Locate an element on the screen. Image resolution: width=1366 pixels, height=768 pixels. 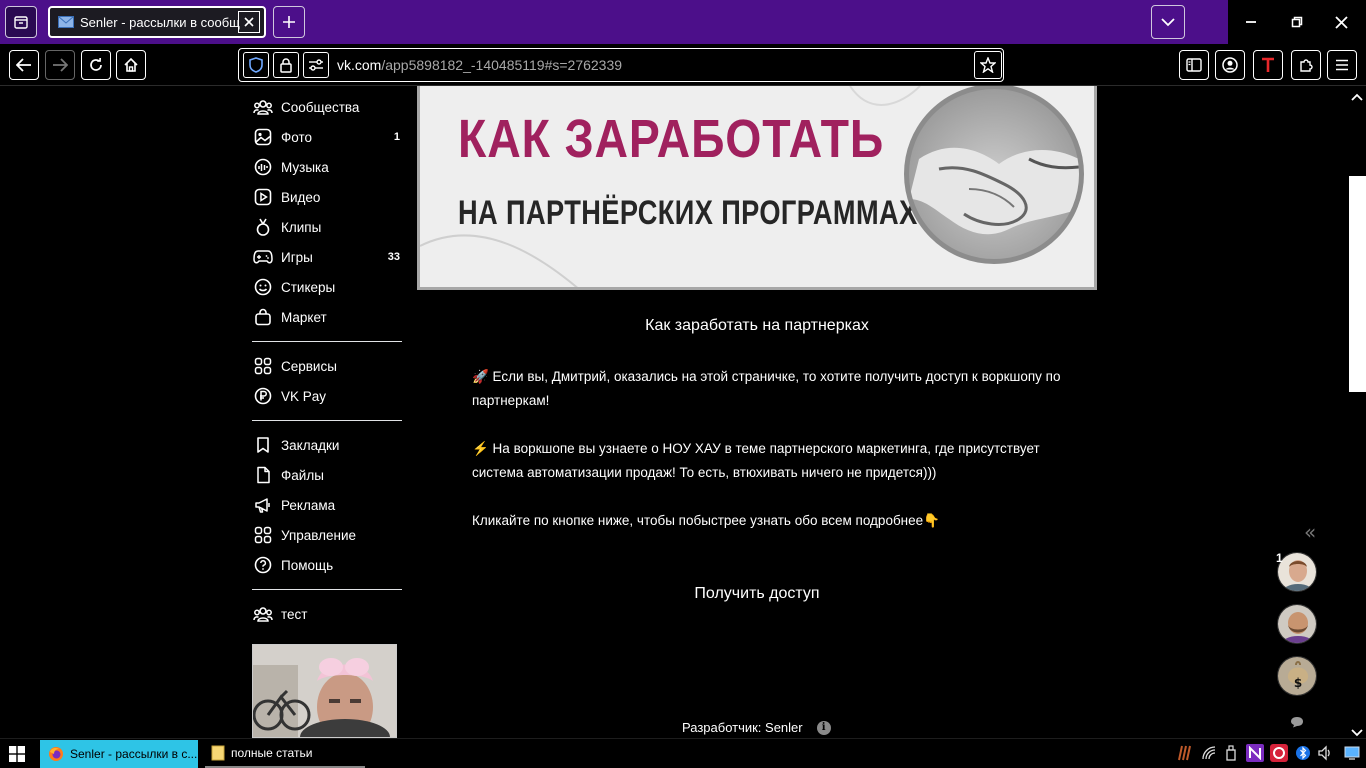
taskbar-notepad: полные статьи is located at coordinates (285, 754).